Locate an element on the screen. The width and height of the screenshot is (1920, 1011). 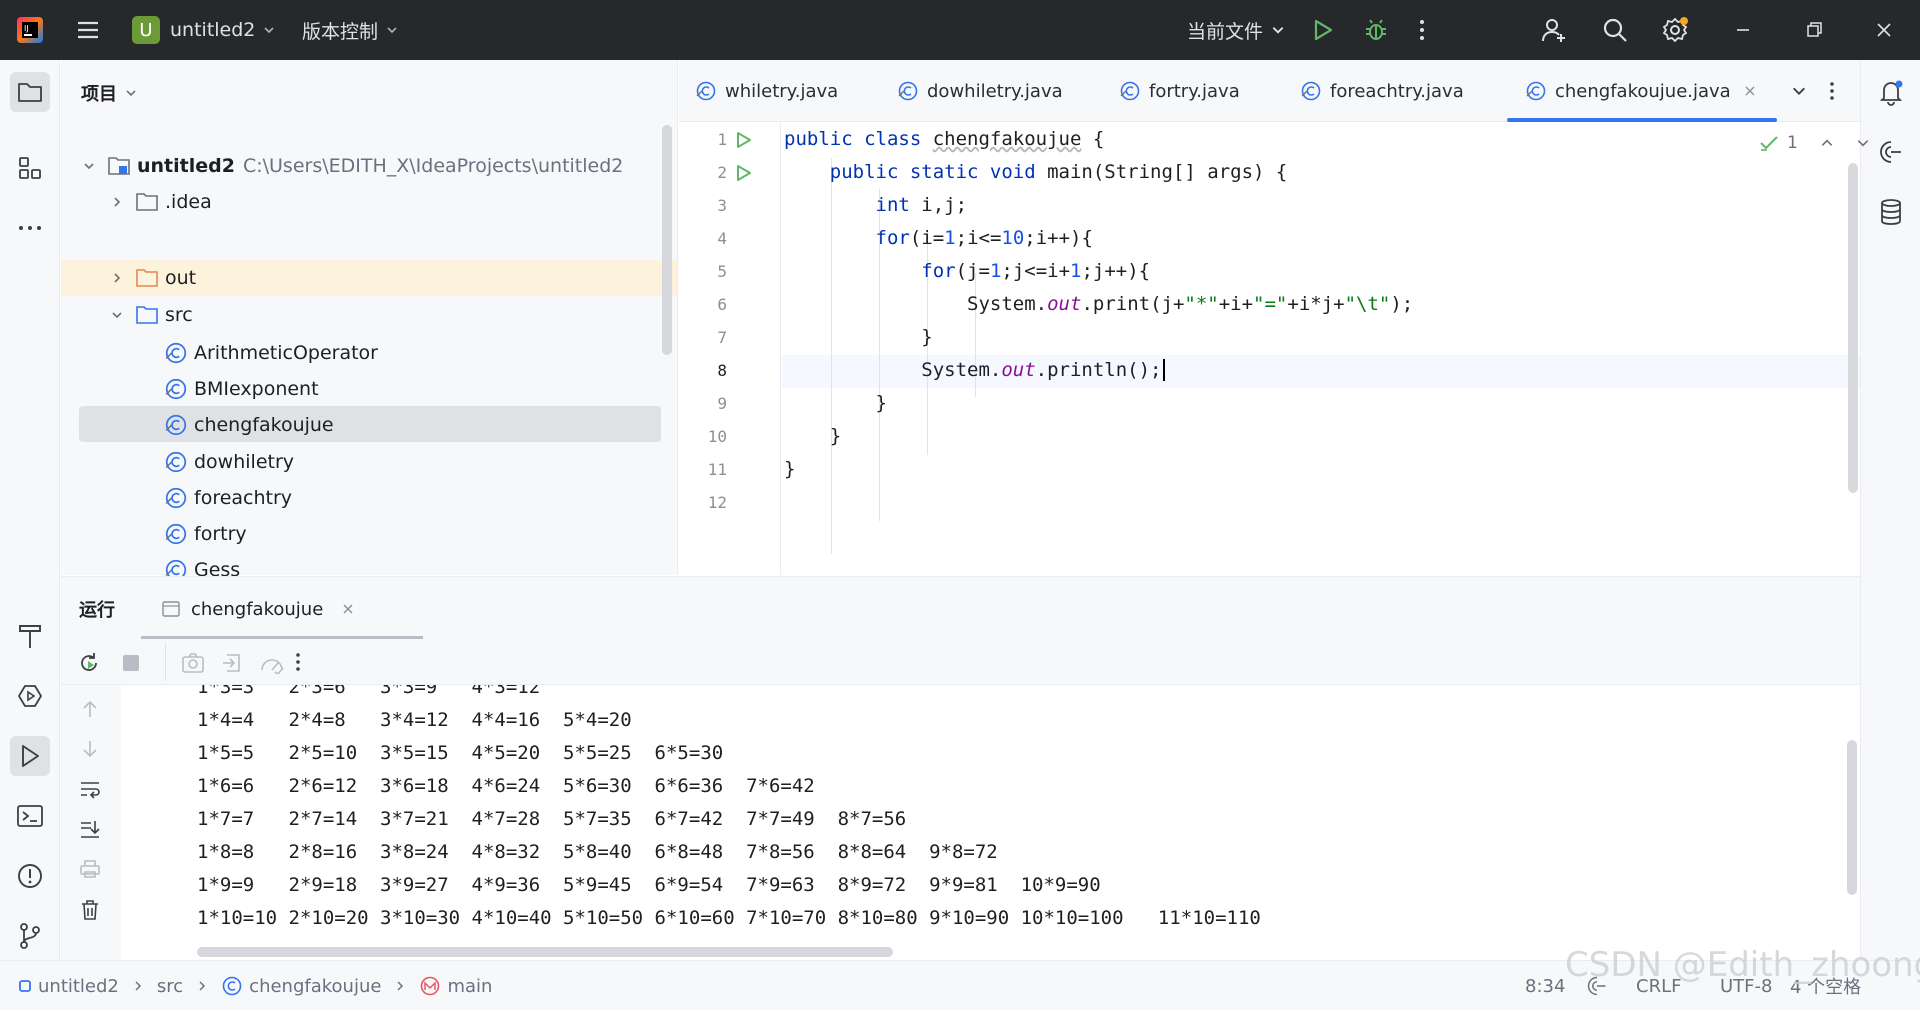
profiler-button is located at coordinates (272, 663).